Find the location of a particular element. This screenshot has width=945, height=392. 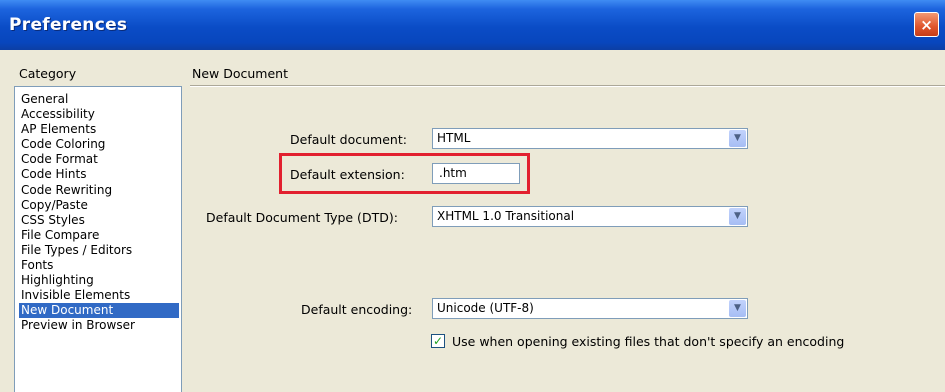

close-icon: × is located at coordinates (926, 24).